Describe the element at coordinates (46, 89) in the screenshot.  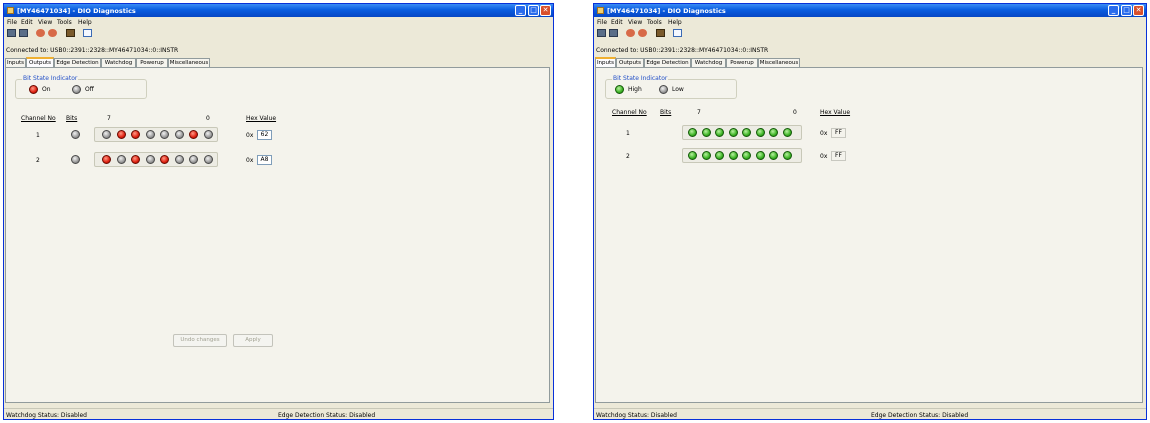
I see `legend-on-label: On` at that location.